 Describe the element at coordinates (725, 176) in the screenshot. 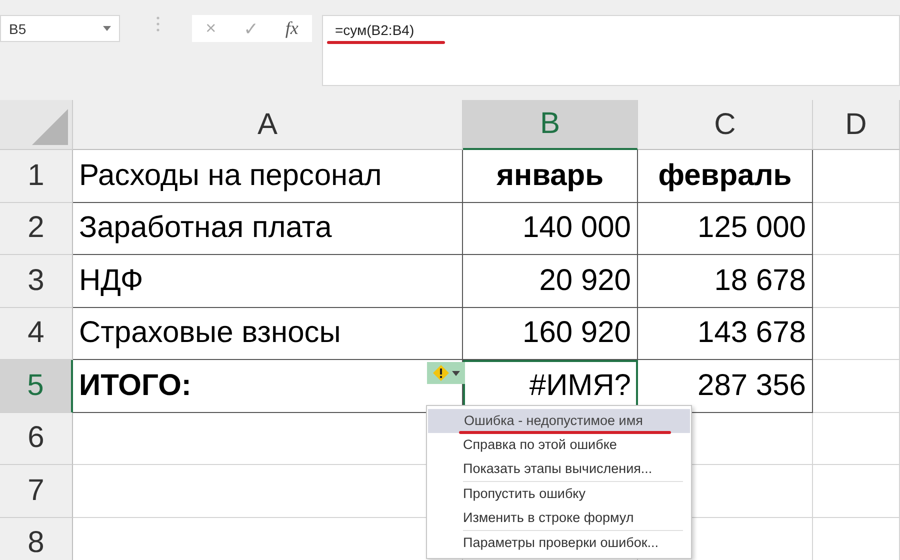

I see `table-cell: февраль` at that location.